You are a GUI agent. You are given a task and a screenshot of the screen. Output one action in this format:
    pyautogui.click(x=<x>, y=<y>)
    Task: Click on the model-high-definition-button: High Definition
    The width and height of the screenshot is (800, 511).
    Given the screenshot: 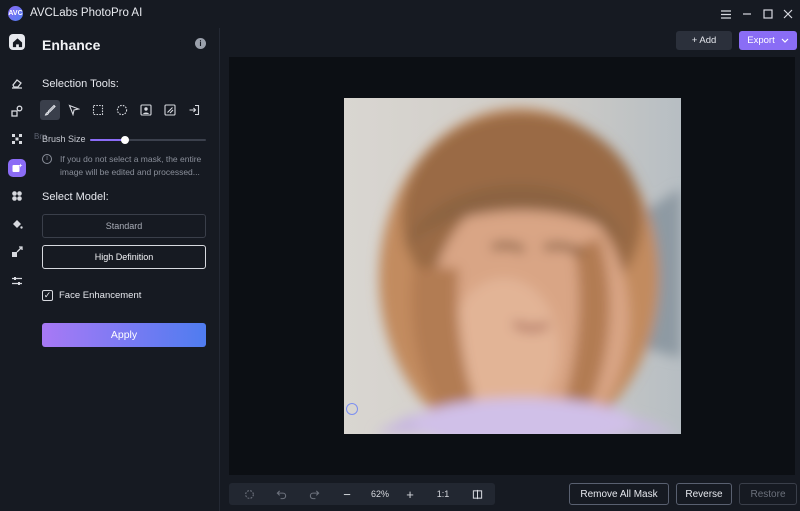 What is the action you would take?
    pyautogui.click(x=124, y=257)
    